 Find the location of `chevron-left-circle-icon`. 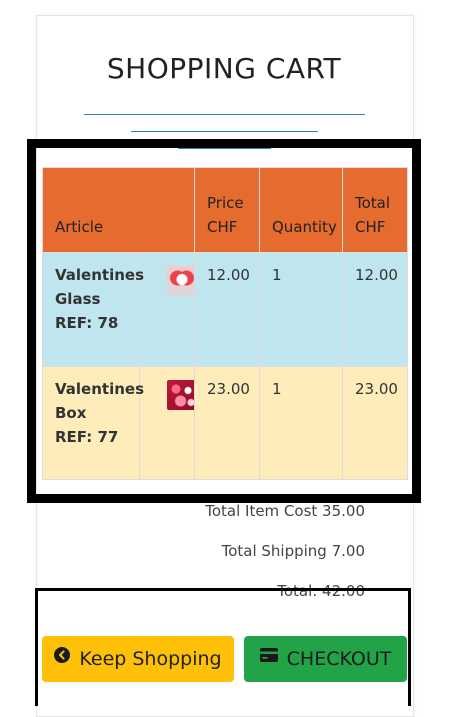

chevron-left-circle-icon is located at coordinates (62, 655).